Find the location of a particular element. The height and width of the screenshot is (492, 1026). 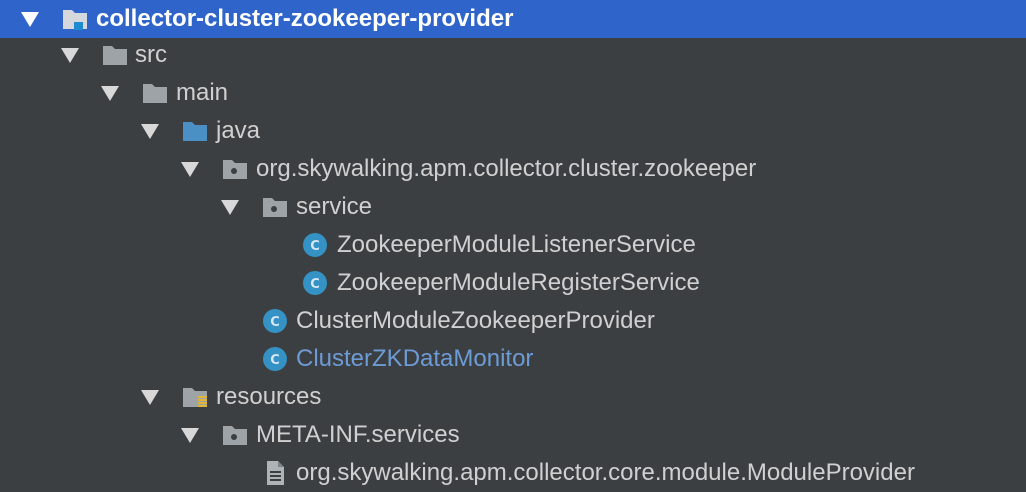

tree-label: resources is located at coordinates (269, 396).